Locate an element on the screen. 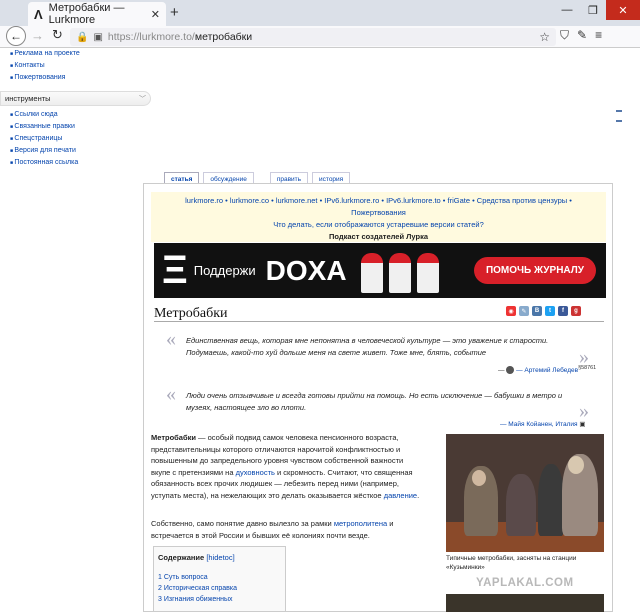 This screenshot has width=640, height=612. link-metro: метрополитена is located at coordinates (360, 523).